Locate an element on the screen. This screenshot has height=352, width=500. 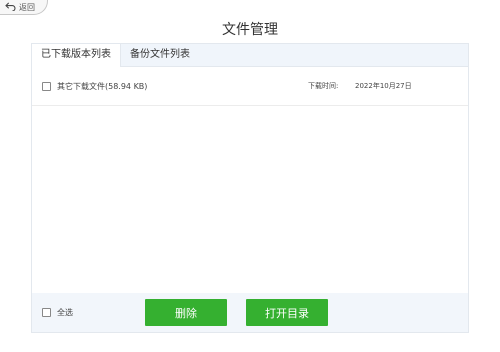
tab-backup-files: 备份文件列表 is located at coordinates (160, 55).